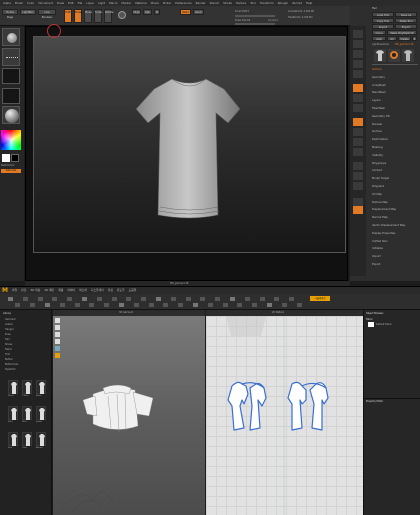 The image size is (420, 515). I want to click on lightbox-button: LightBox, so click(28, 12).